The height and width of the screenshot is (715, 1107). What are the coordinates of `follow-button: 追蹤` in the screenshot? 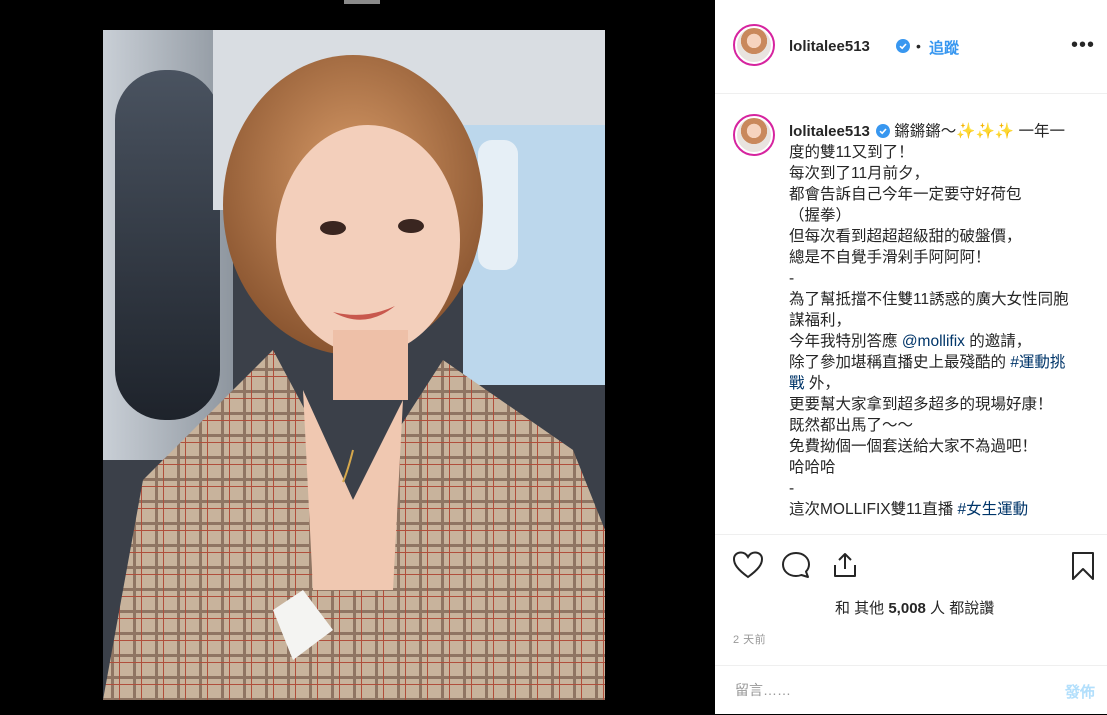 It's located at (944, 47).